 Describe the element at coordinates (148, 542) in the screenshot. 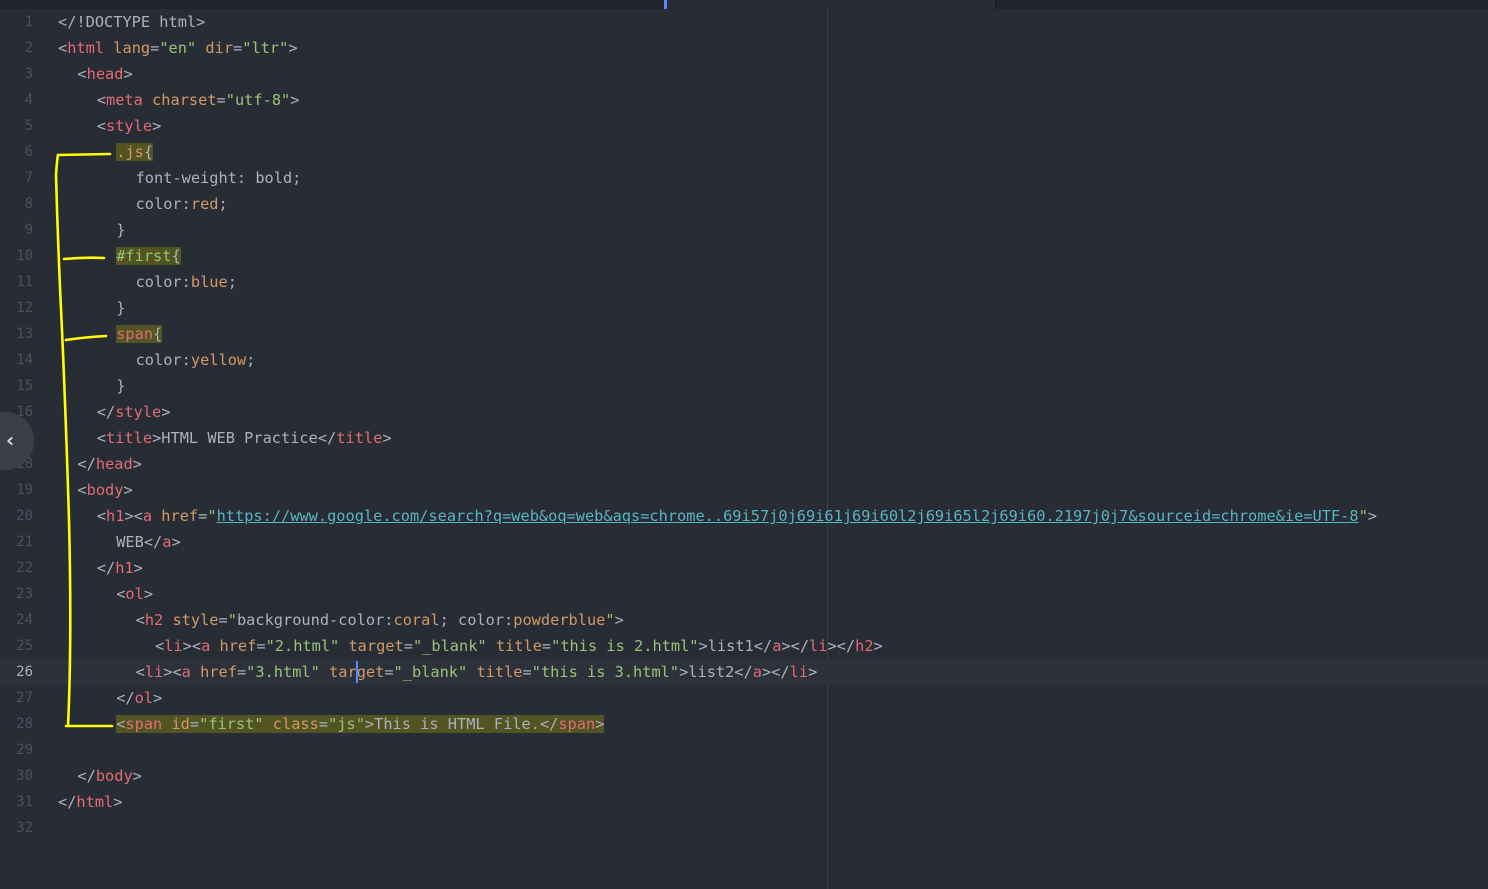

I see `code-text: WEB</a>` at that location.